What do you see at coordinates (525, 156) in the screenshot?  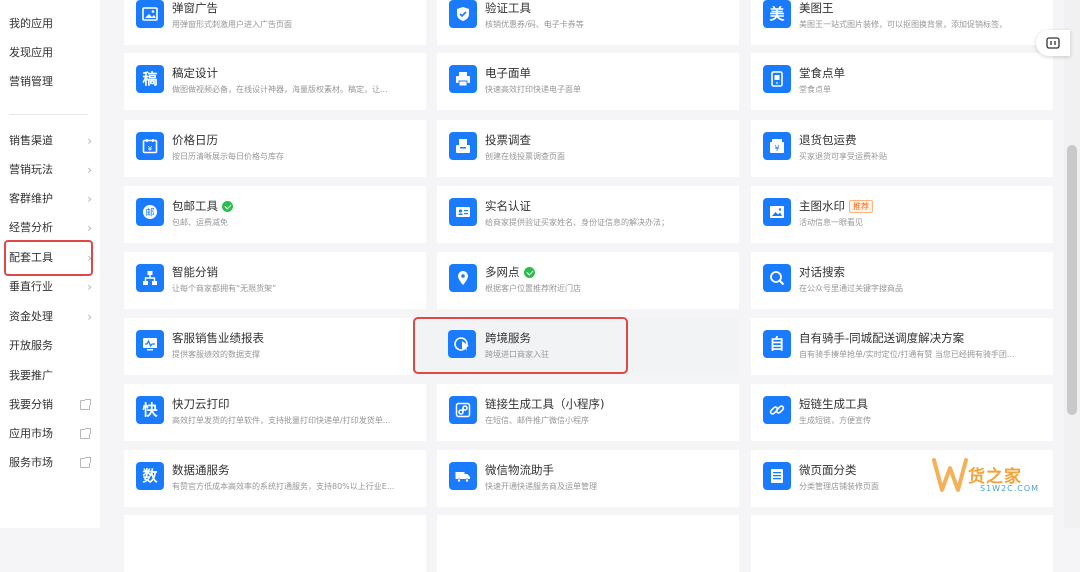 I see `app-card-desc: 创建在线投票调查页面` at bounding box center [525, 156].